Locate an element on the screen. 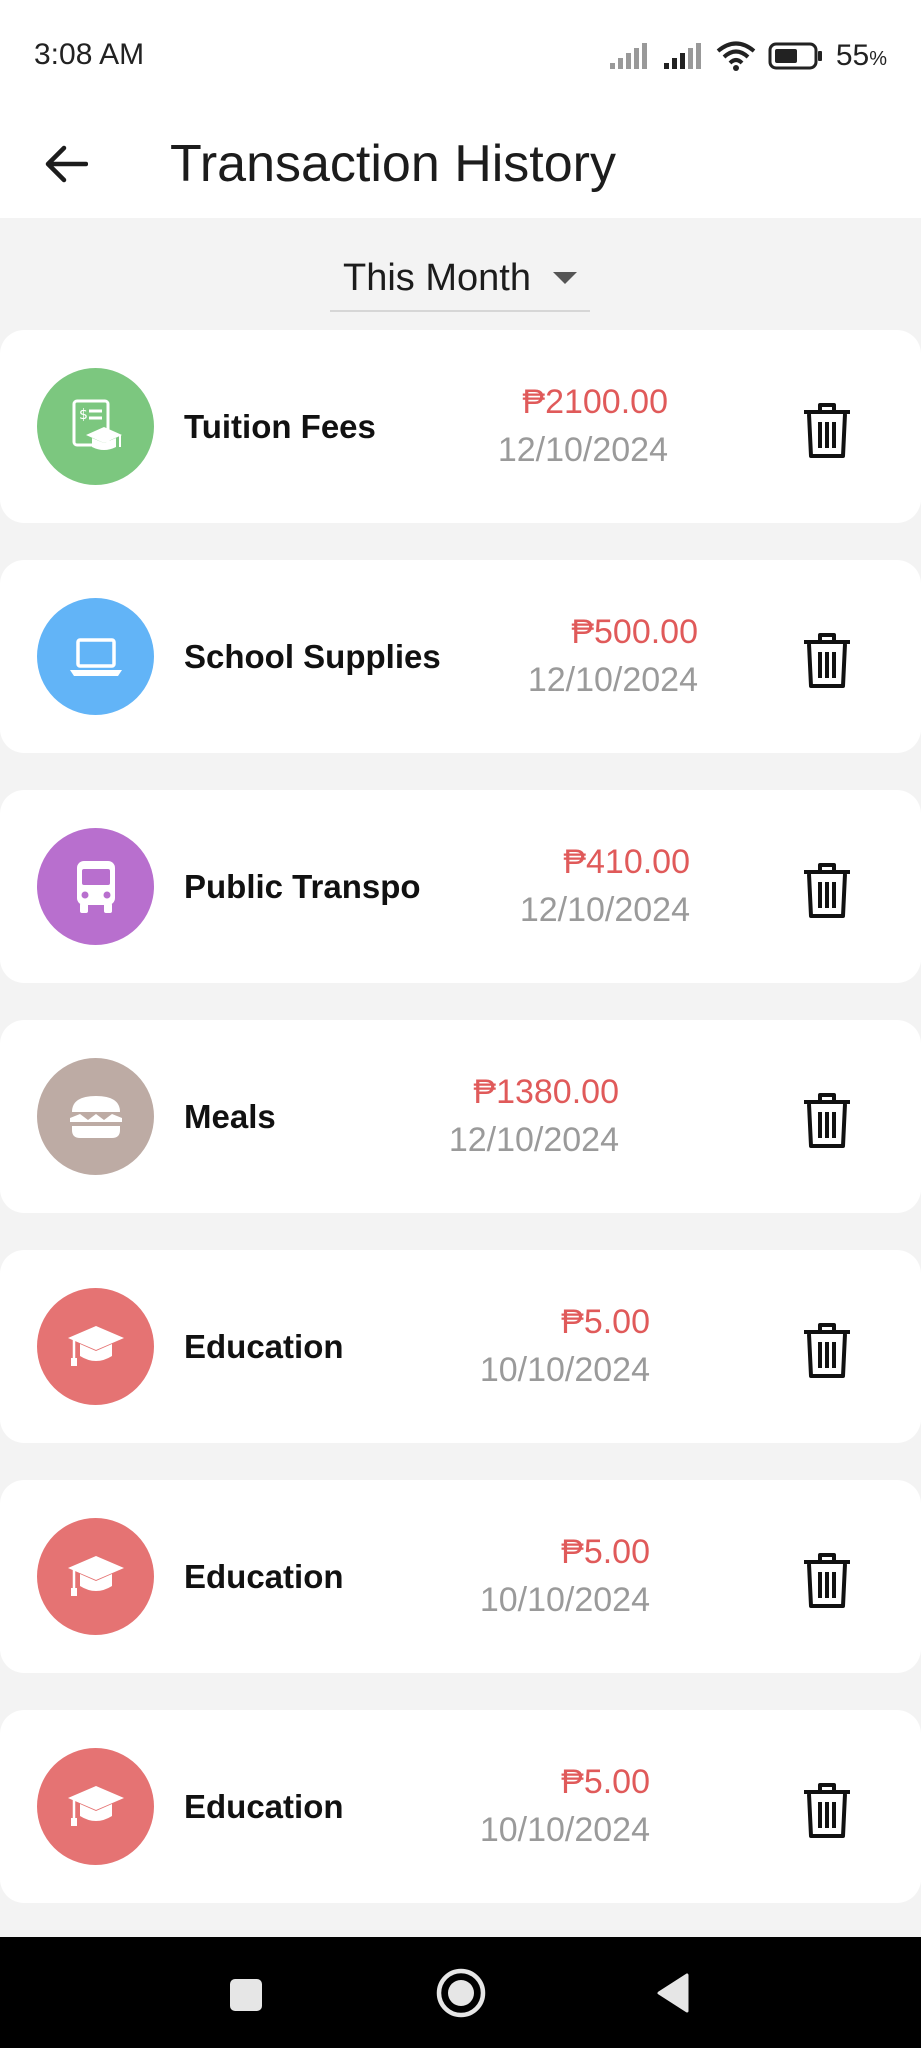 This screenshot has width=921, height=2048. status-icons: 55% is located at coordinates (747, 56).